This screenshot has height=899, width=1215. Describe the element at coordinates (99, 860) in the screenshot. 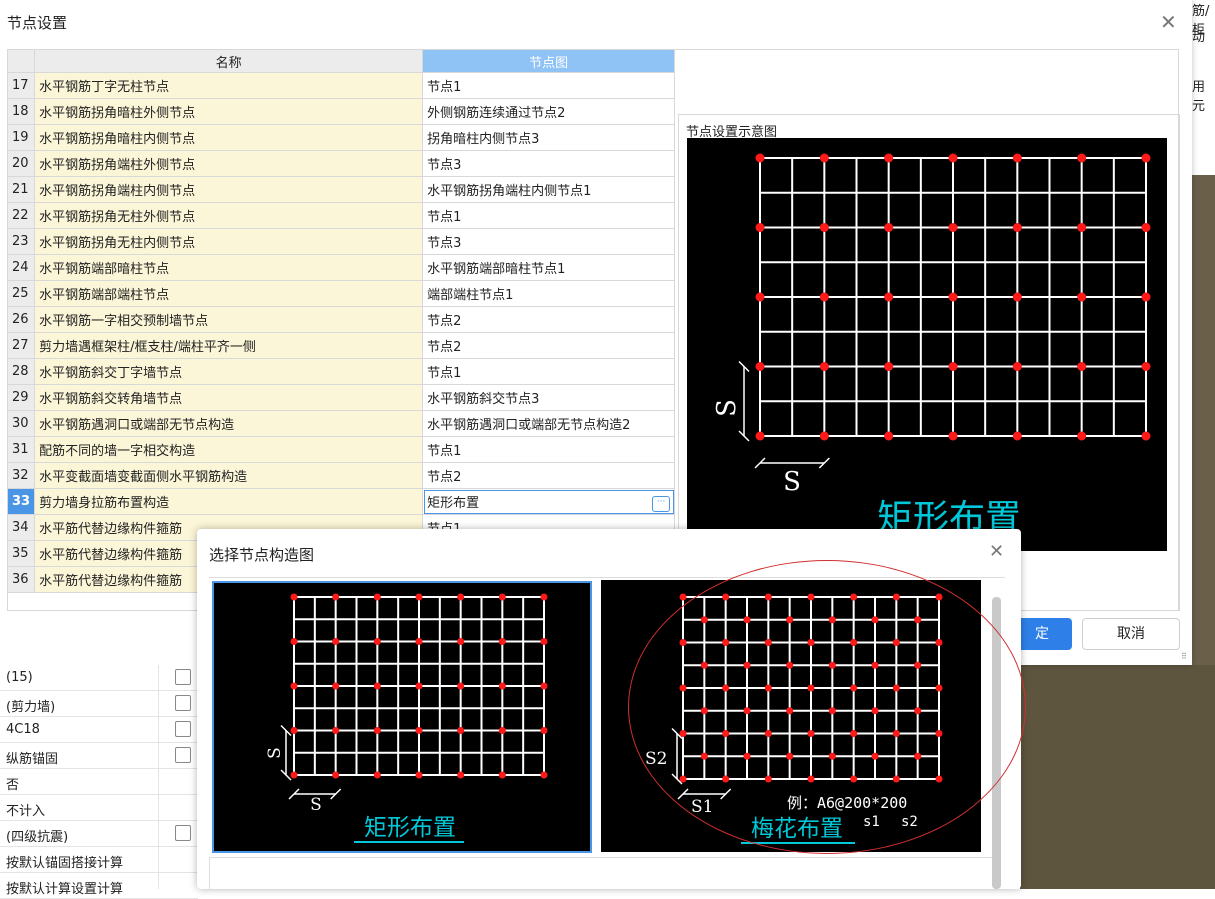

I see `property-row: 按默认锚固搭接计算` at that location.